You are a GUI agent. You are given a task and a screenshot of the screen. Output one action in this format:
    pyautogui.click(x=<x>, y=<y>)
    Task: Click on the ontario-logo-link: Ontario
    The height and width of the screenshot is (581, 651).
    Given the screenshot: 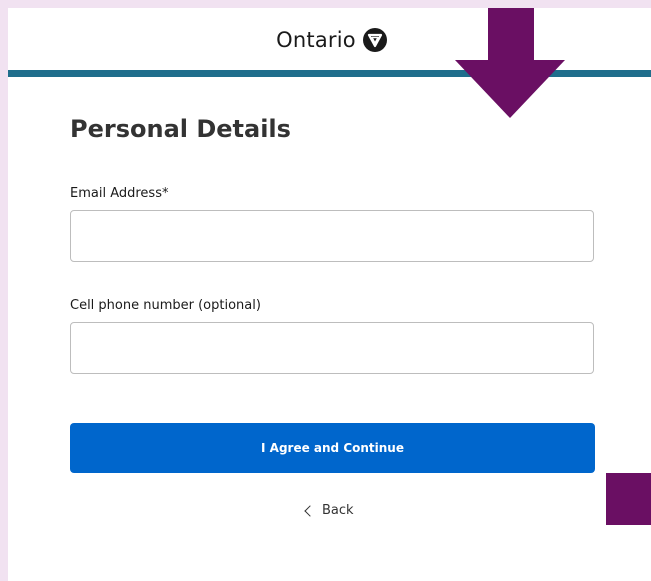 What is the action you would take?
    pyautogui.click(x=331, y=40)
    